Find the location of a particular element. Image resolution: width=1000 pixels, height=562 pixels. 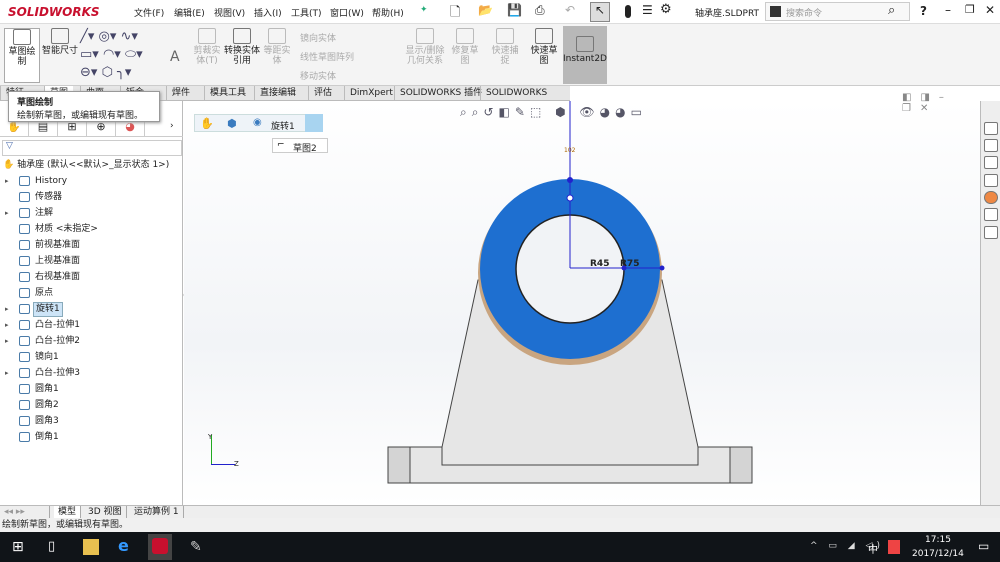

repair-sketch-button: 修复草图 is located at coordinates (465, 47).